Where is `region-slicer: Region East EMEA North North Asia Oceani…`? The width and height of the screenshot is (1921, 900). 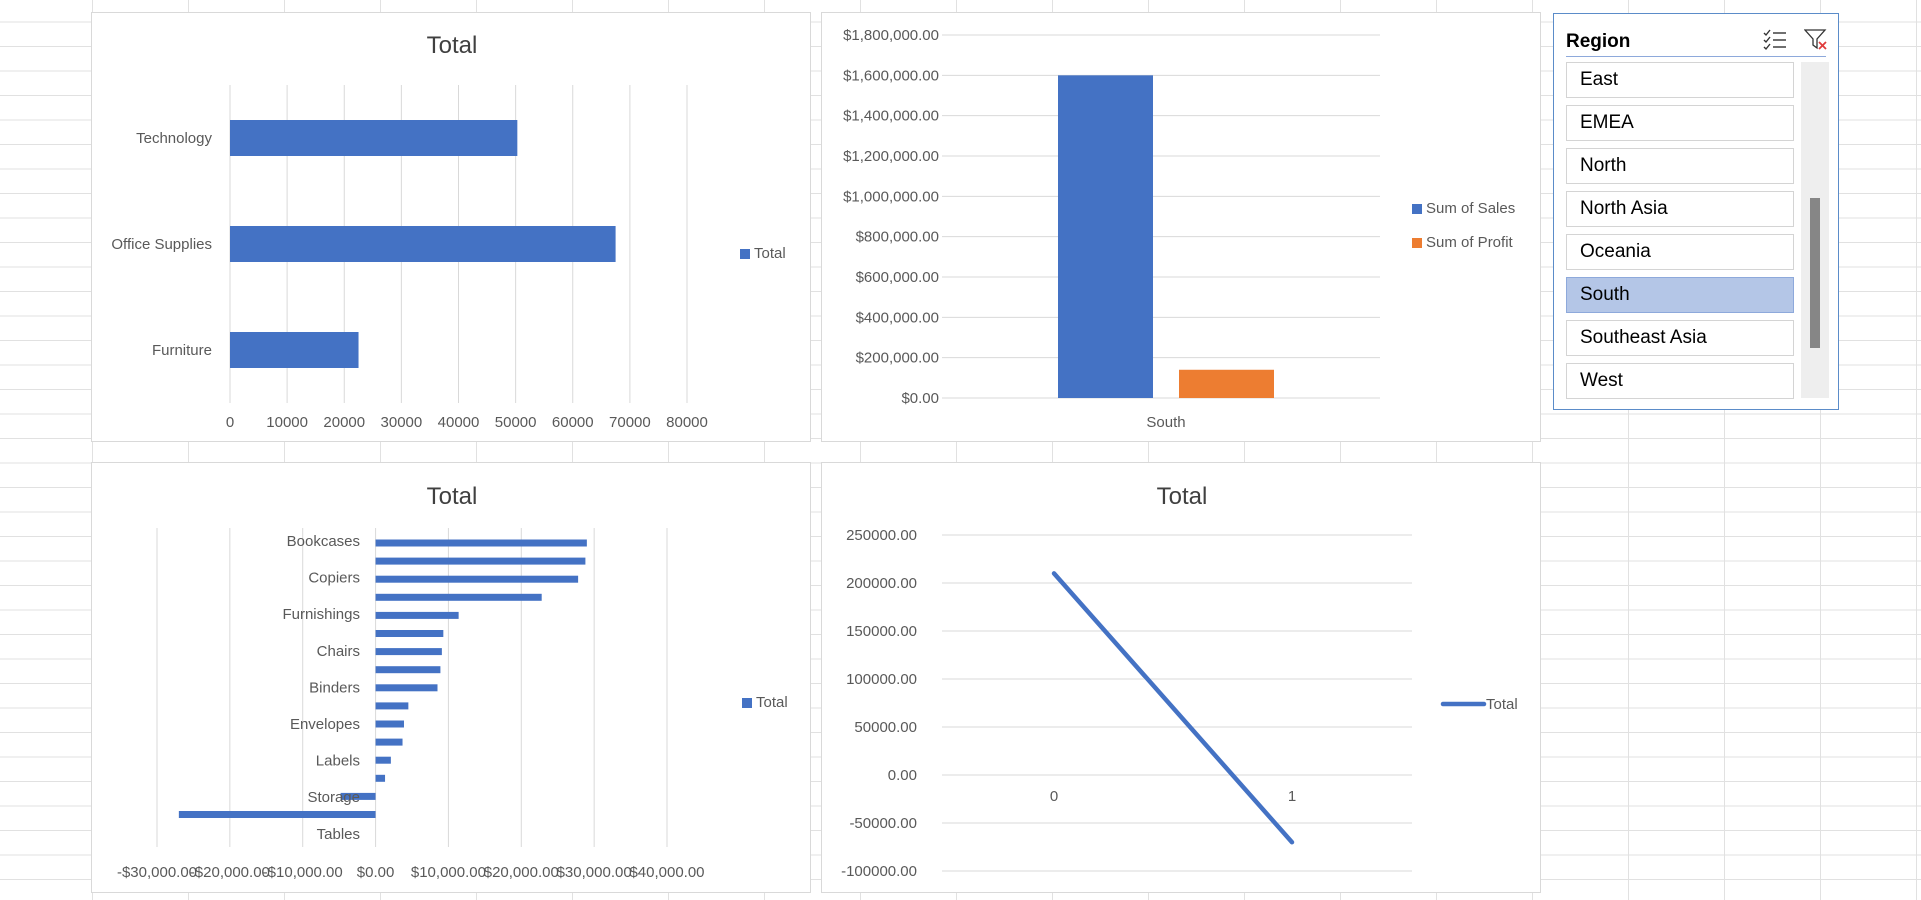
region-slicer: Region East EMEA North North Asia Oceani… is located at coordinates (1696, 211).